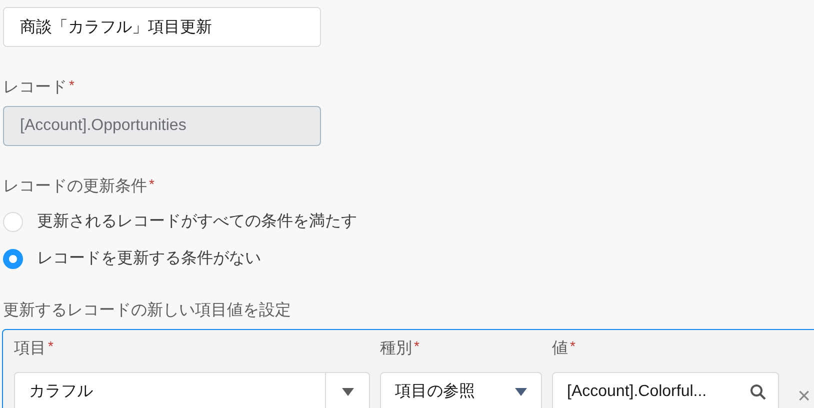 The image size is (814, 408). I want to click on name-field: 商談「カラフル」項目更新, so click(162, 27).